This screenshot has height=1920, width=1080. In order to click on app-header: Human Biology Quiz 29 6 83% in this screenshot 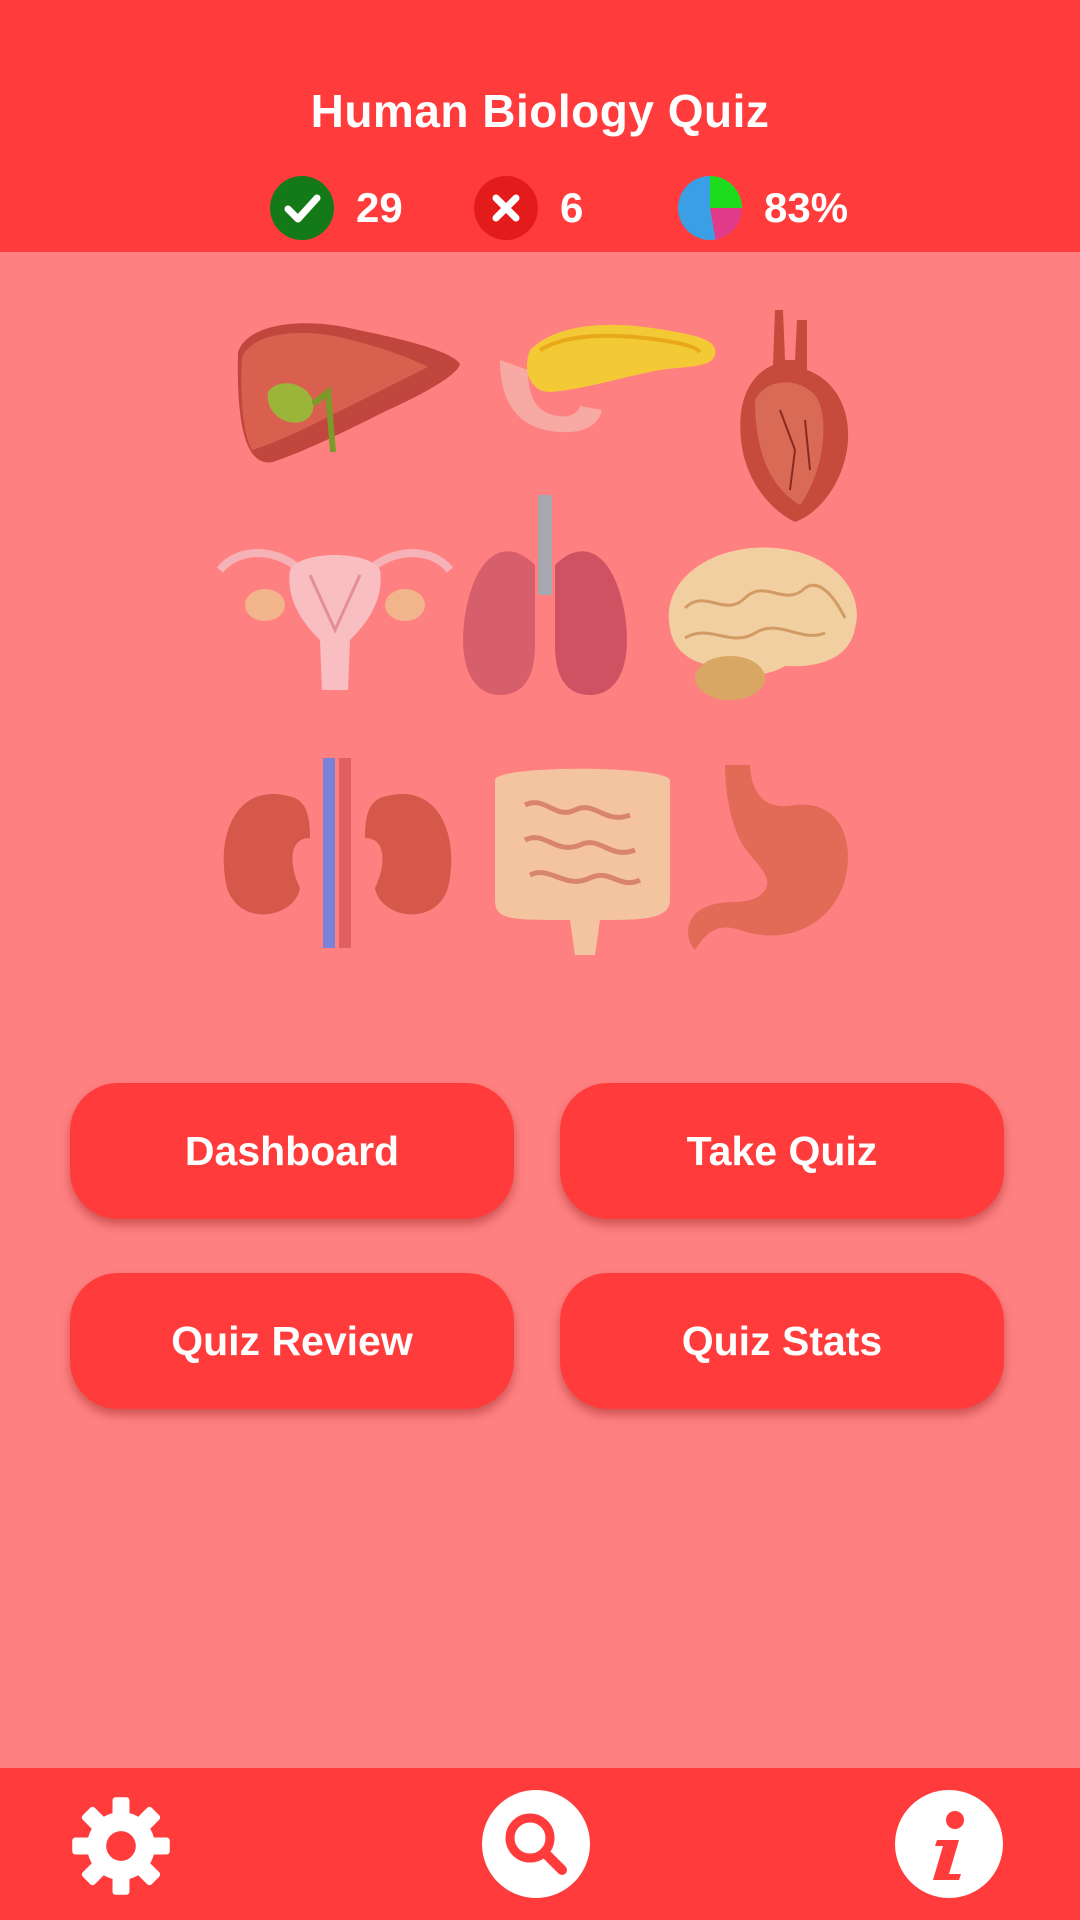, I will do `click(540, 126)`.